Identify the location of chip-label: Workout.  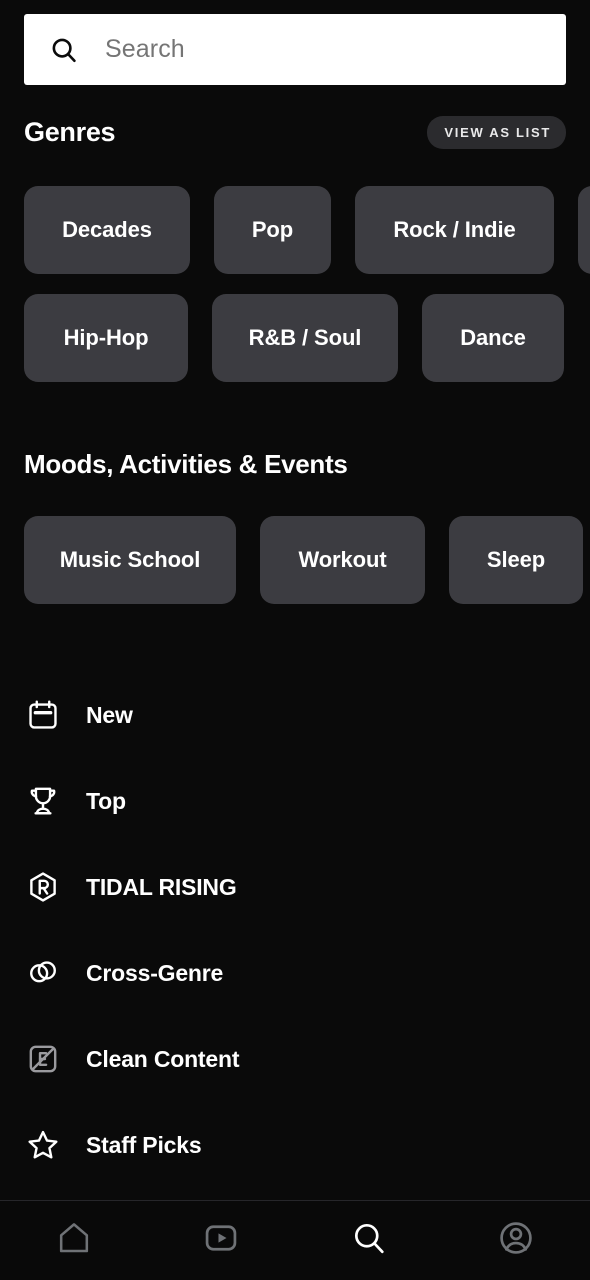
(342, 559).